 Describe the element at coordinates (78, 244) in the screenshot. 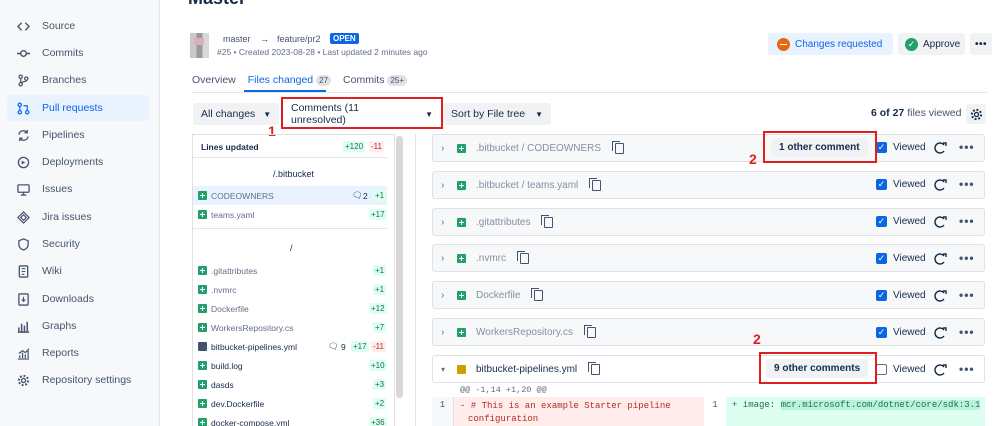

I see `sidebar-item-security: Security` at that location.